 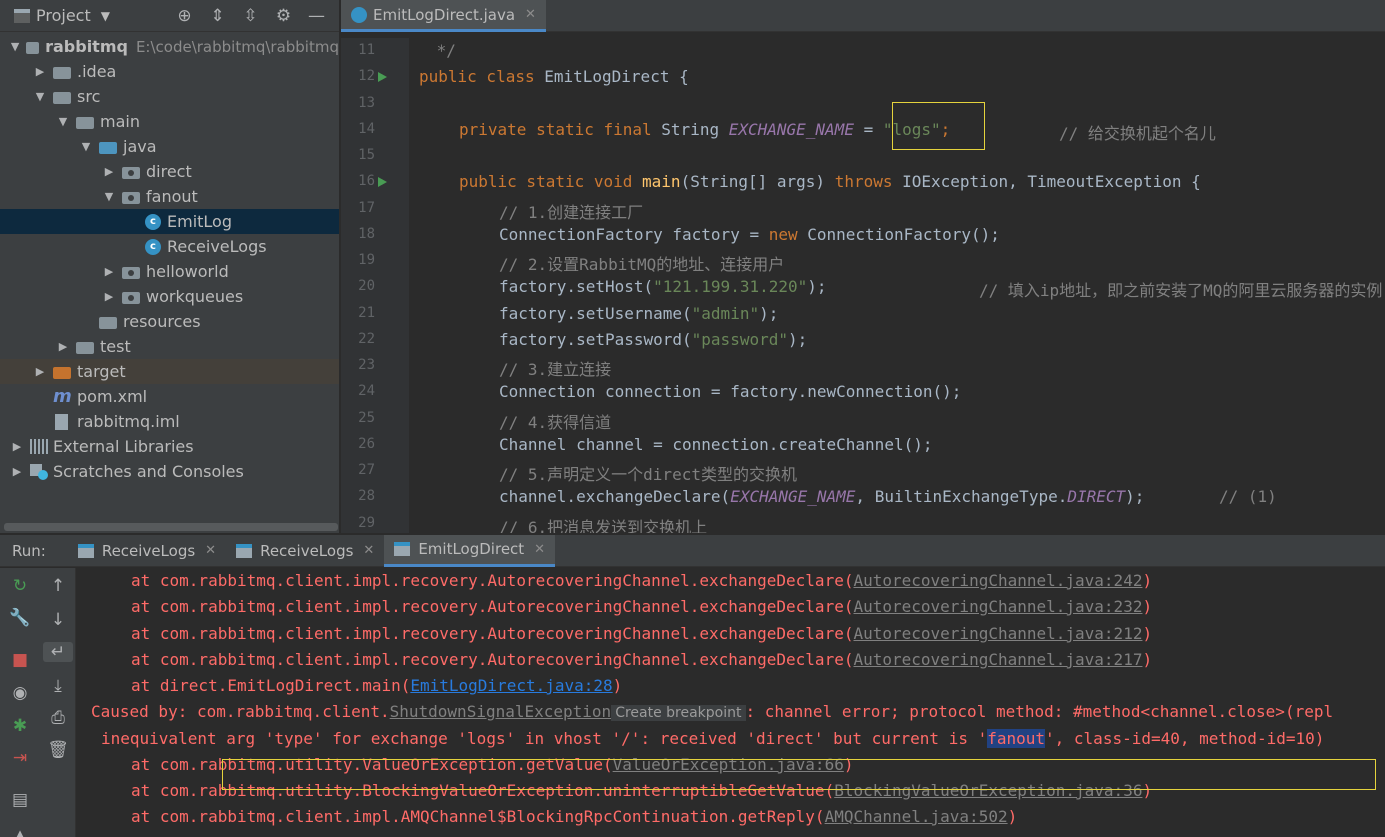 I want to click on create-breakpoint-tooltip: Create breakpoint, so click(x=678, y=713).